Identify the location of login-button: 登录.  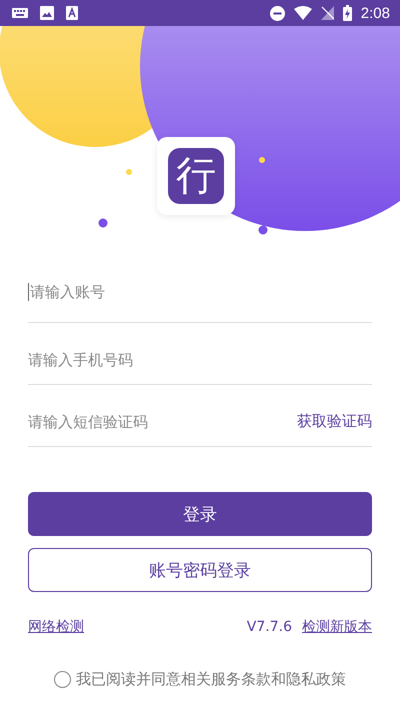
(200, 514).